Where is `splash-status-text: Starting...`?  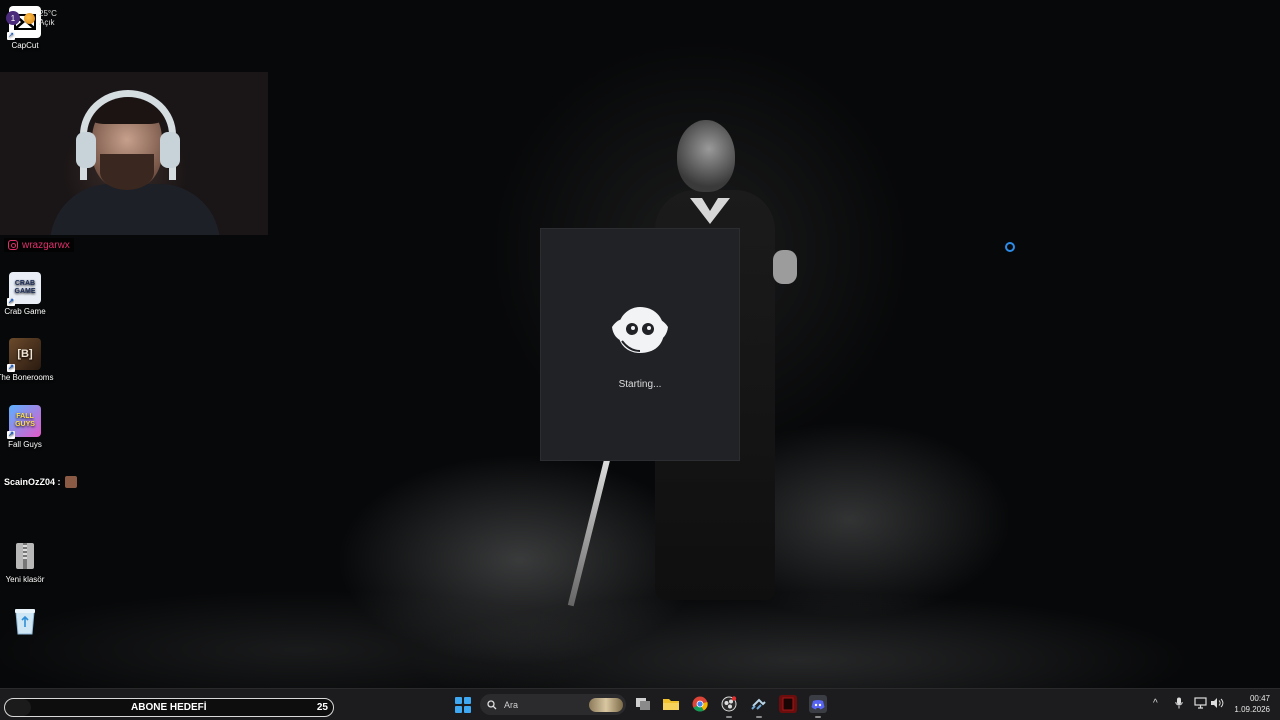 splash-status-text: Starting... is located at coordinates (640, 384).